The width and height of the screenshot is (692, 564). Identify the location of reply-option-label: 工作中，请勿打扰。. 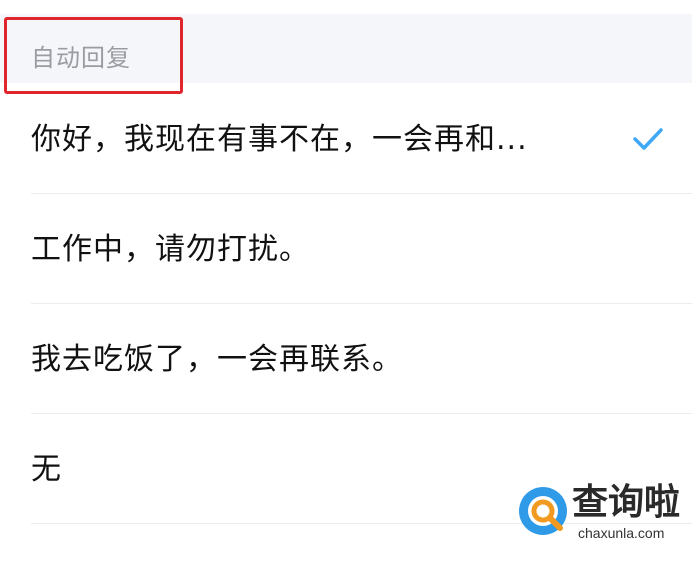
(170, 249).